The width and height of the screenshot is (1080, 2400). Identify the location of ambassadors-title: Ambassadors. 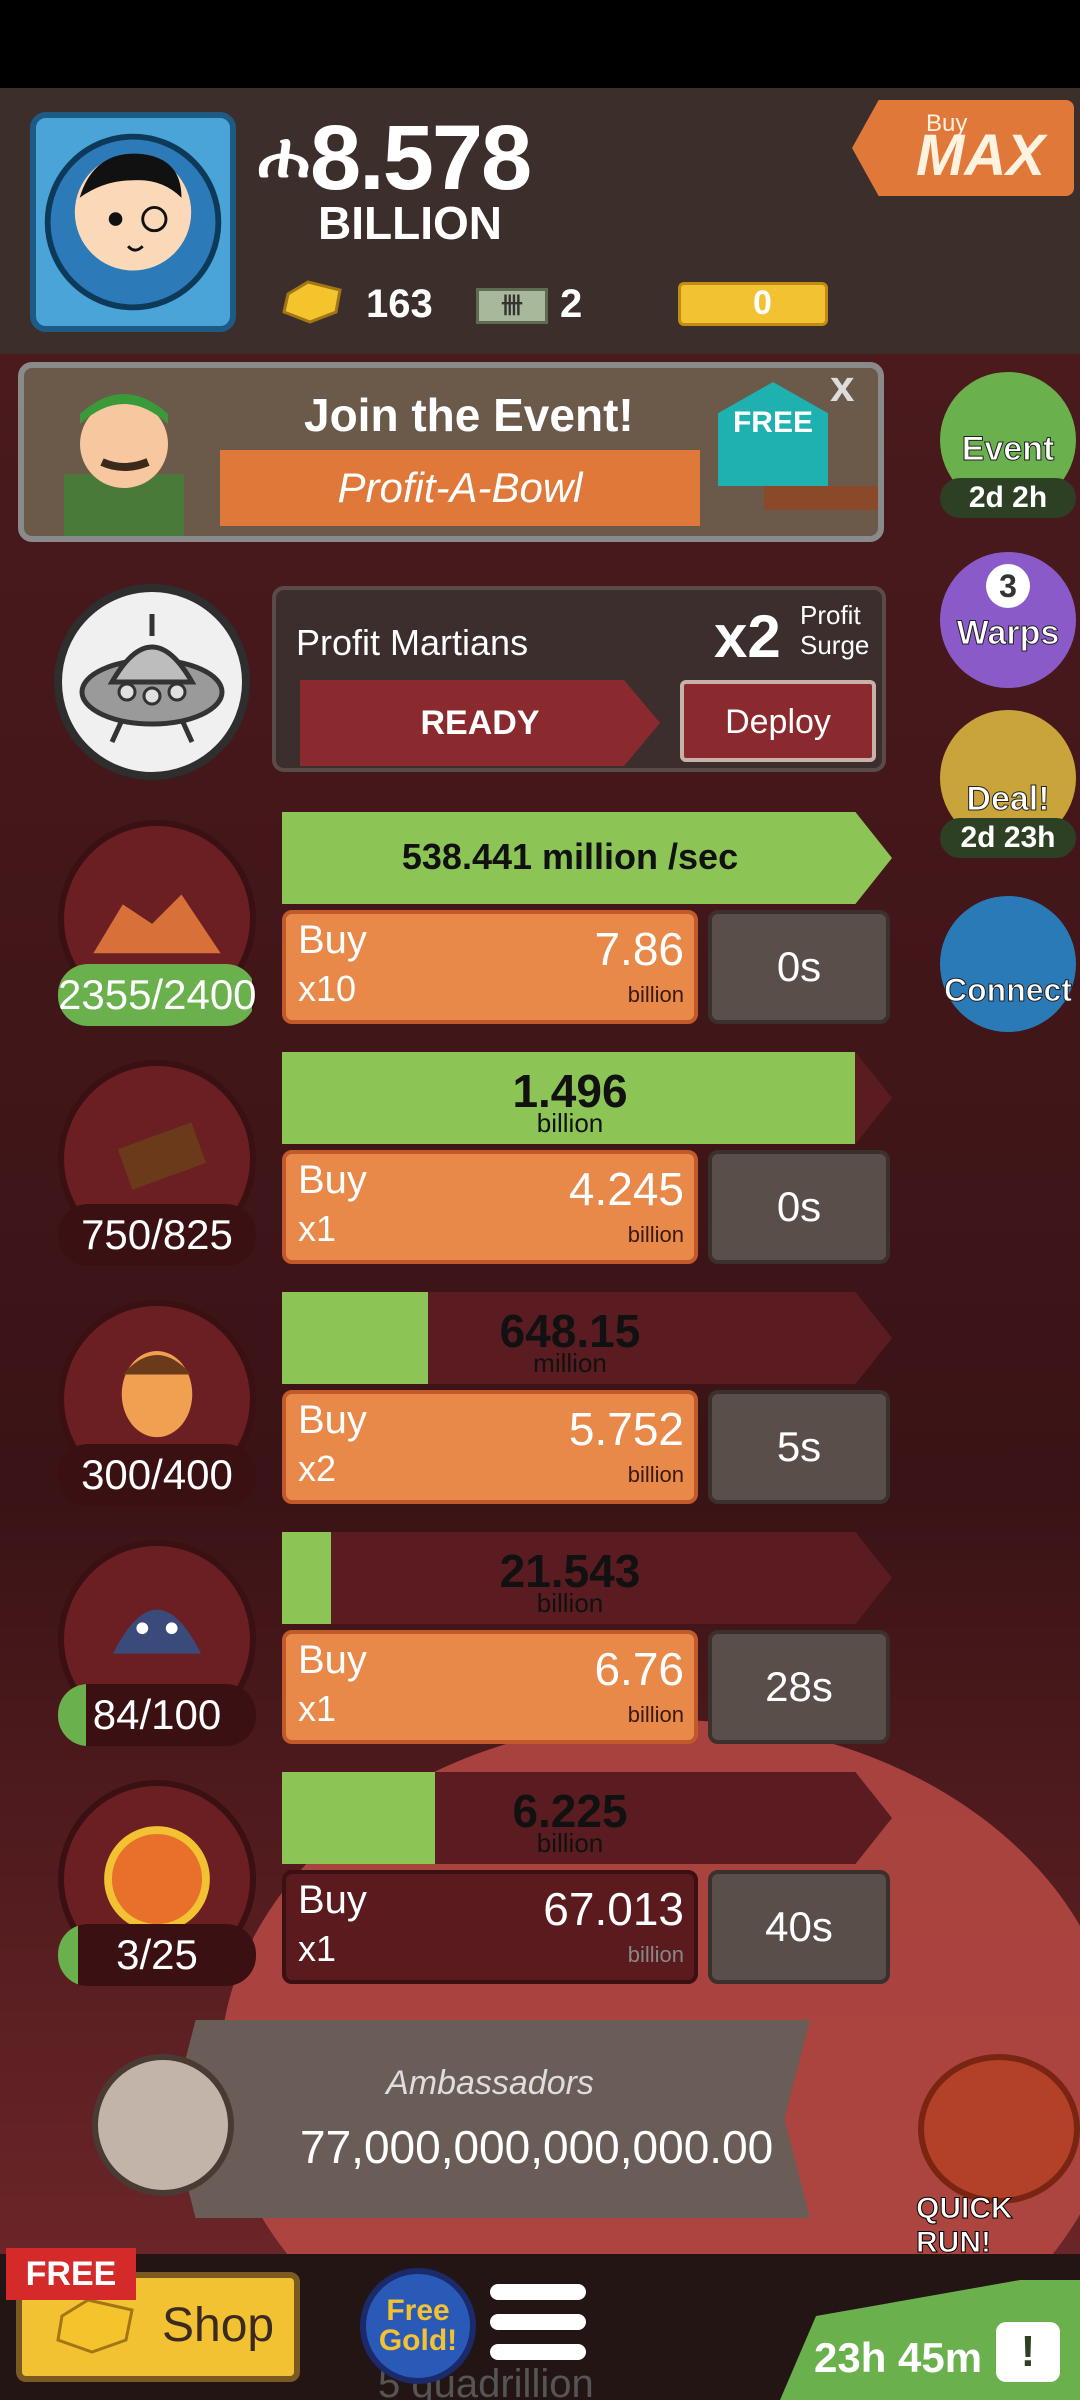
(490, 2083).